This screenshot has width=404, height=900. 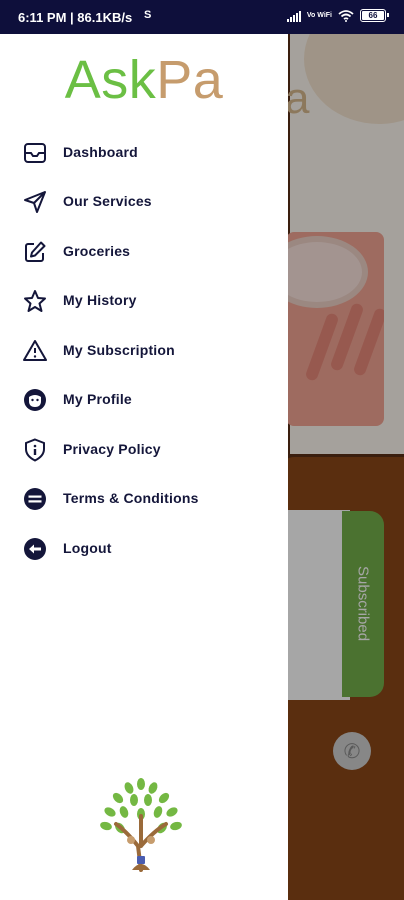 I want to click on menu-item-my-profile: My Profile, so click(x=144, y=400).